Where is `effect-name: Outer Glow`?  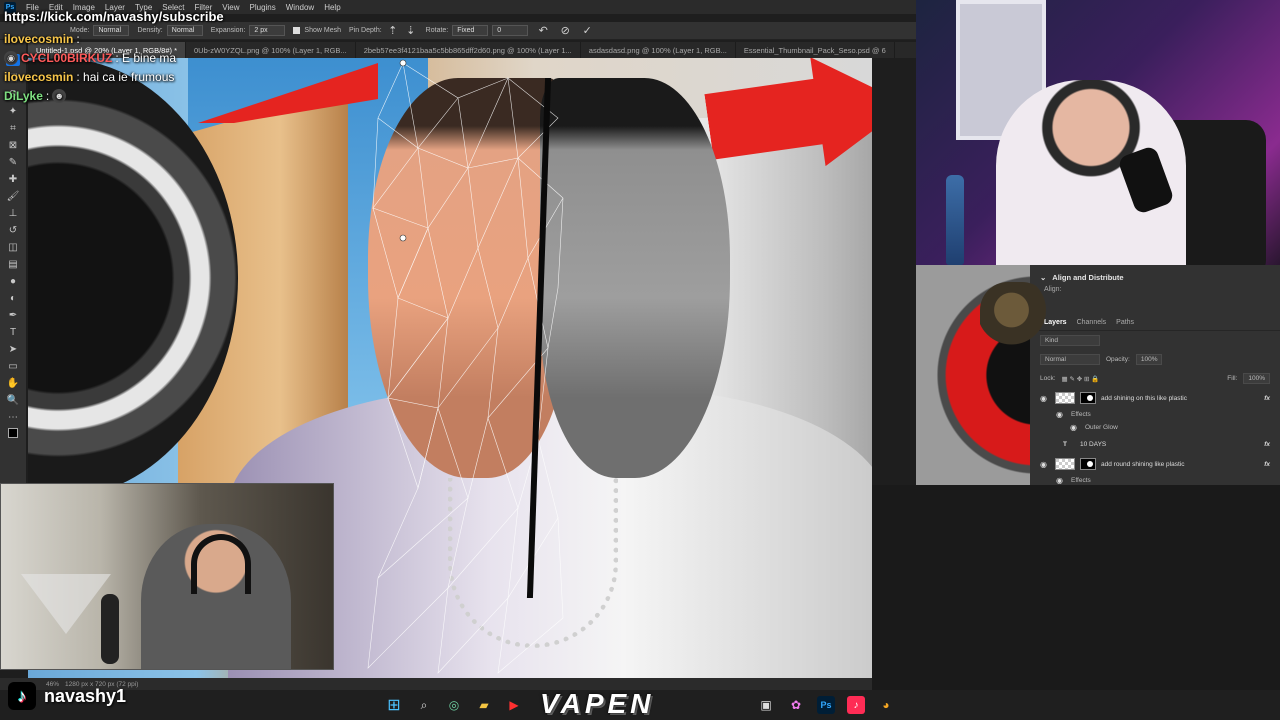 effect-name: Outer Glow is located at coordinates (1101, 427).